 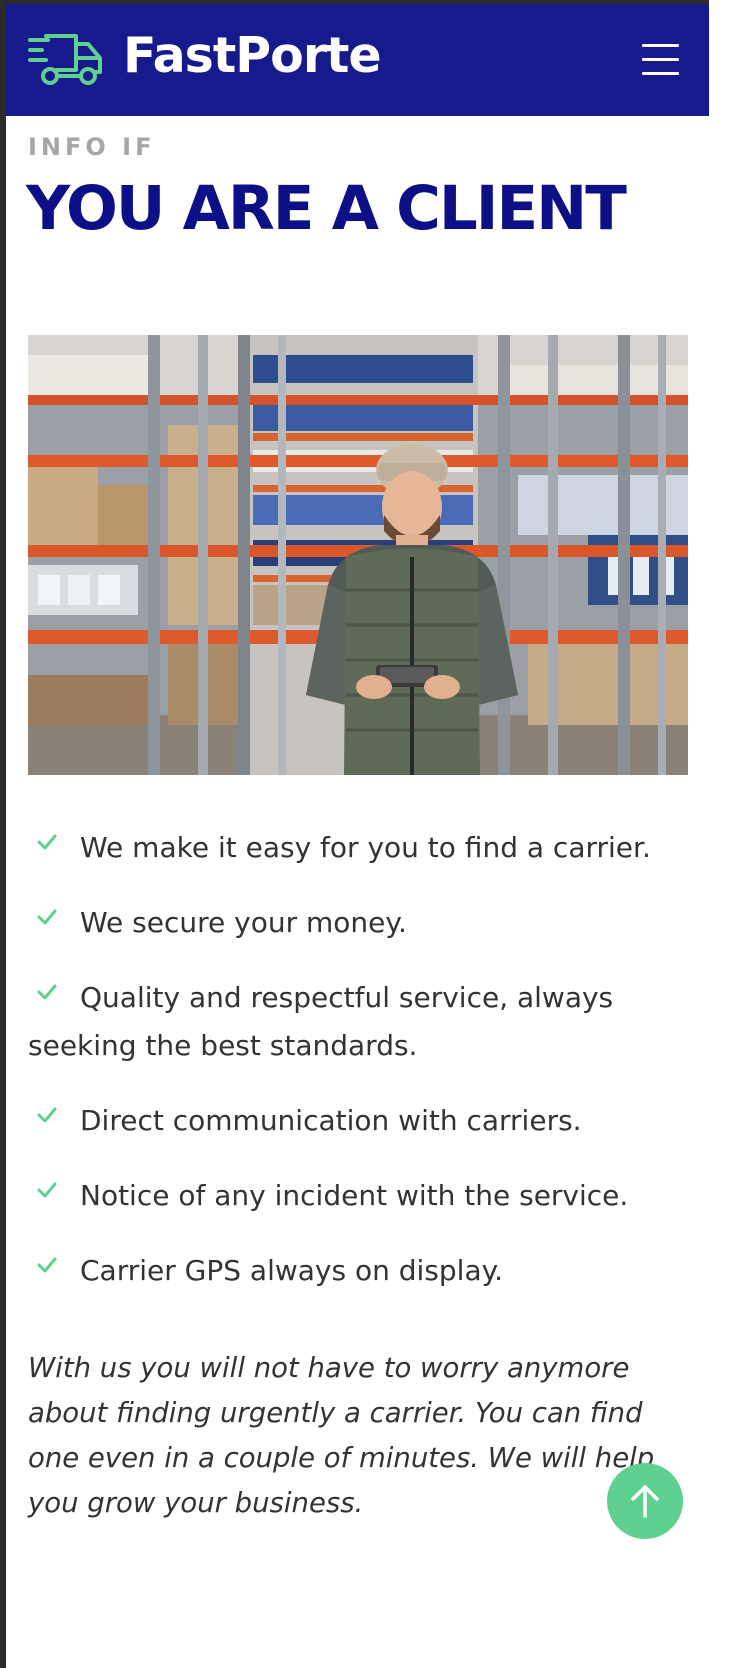 What do you see at coordinates (92, 147) in the screenshot?
I see `section-eyebrow: INFO IF` at bounding box center [92, 147].